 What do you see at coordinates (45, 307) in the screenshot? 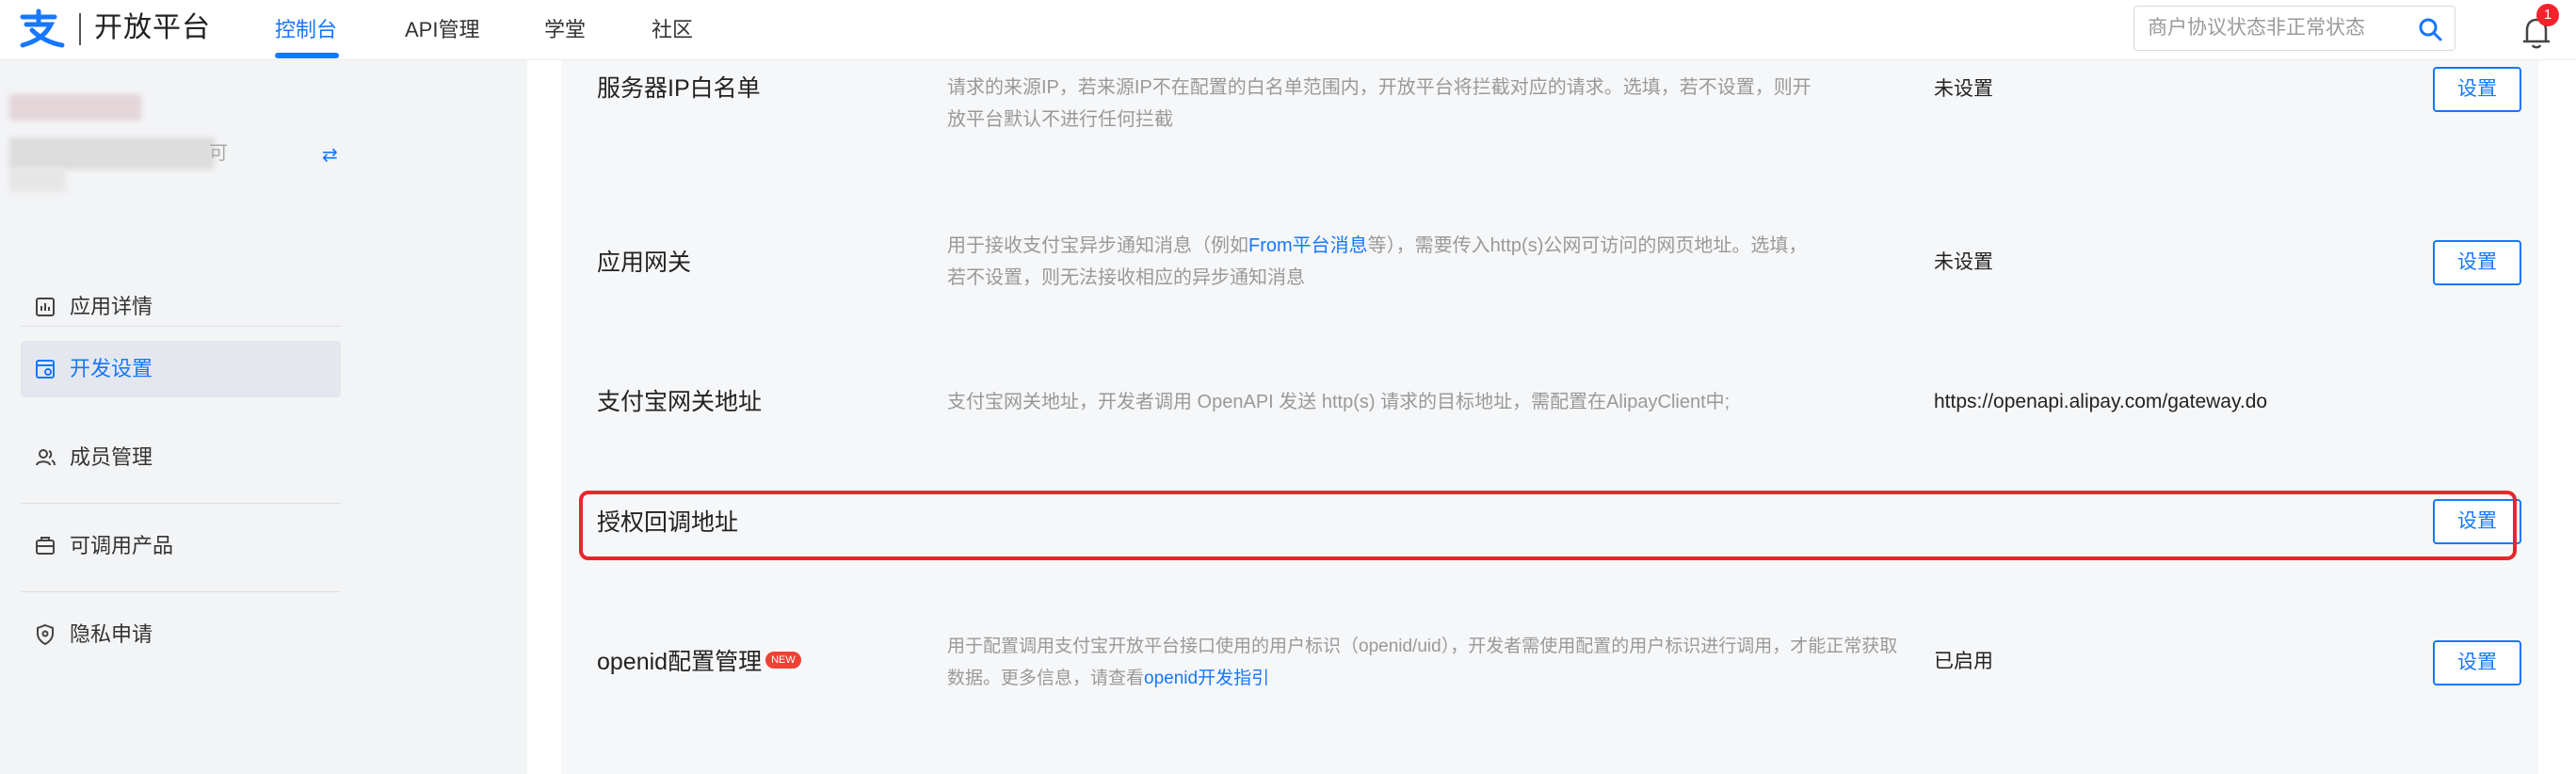
I see `chart-icon` at bounding box center [45, 307].